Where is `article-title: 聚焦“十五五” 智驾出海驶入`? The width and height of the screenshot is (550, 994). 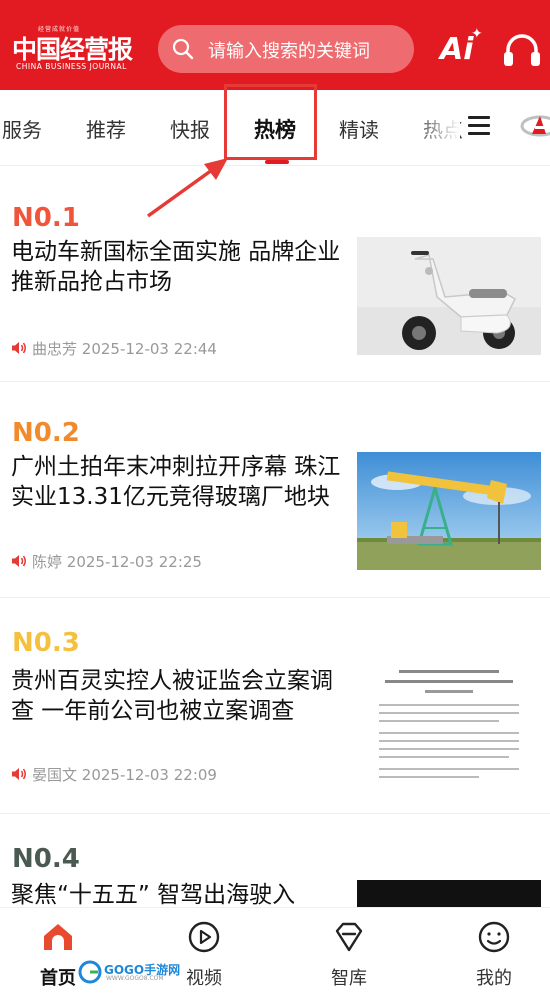
article-title: 聚焦“十五五” 智驾出海驶入 is located at coordinates (176, 893).